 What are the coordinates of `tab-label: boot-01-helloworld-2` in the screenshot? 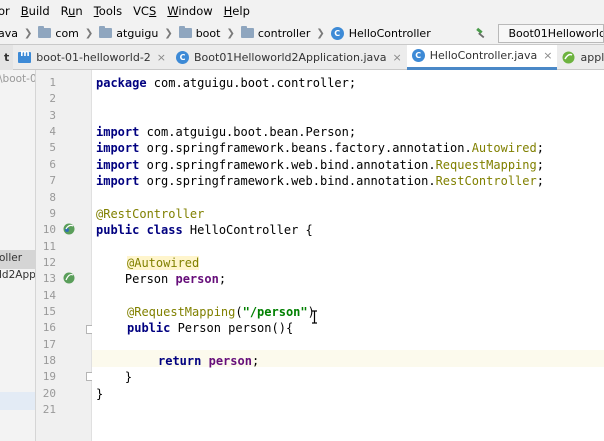 It's located at (93, 57).